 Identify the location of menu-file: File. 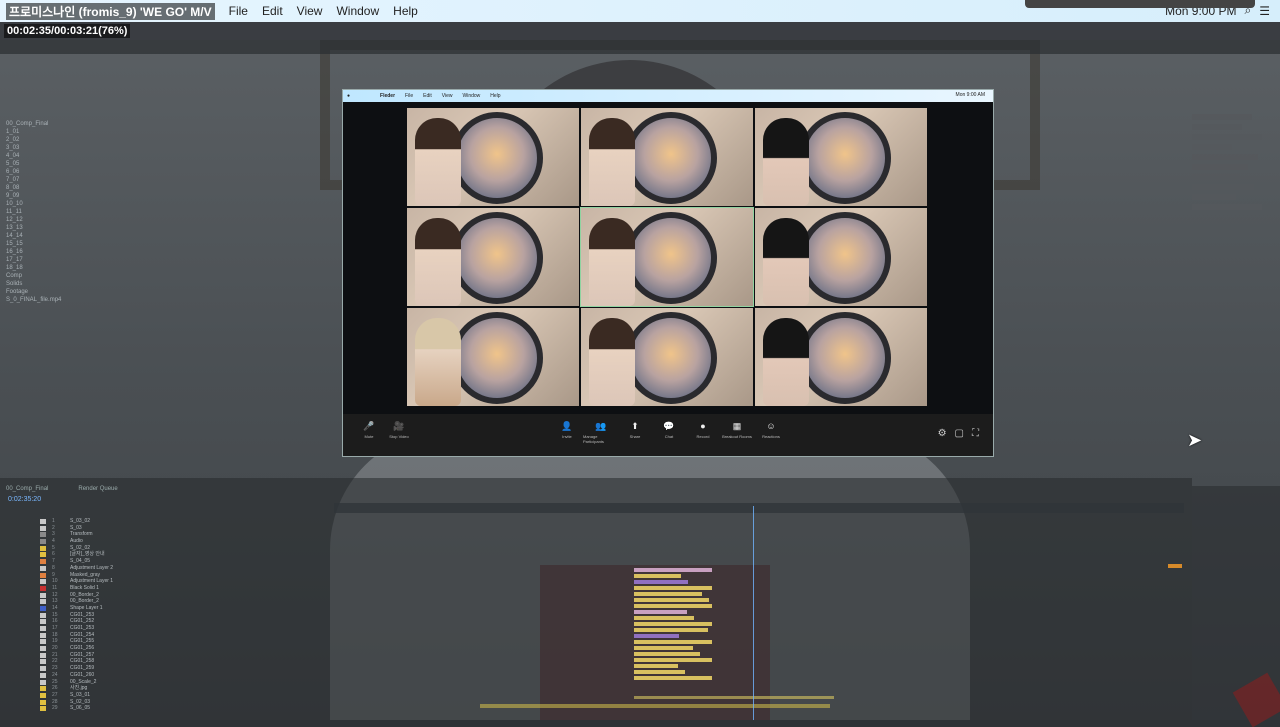
(238, 11).